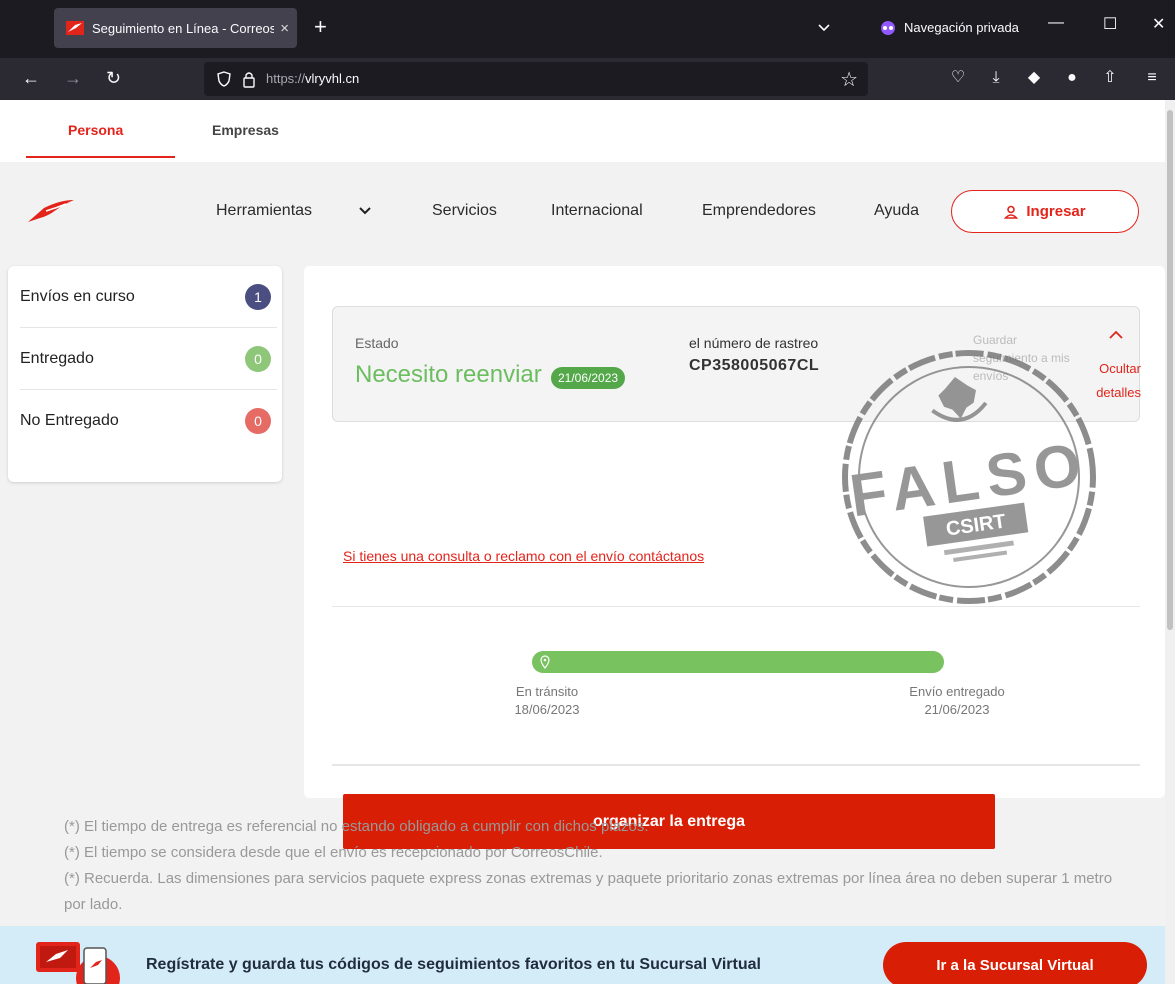 This screenshot has width=1175, height=984. I want to click on page-scrollbar, so click(1170, 542).